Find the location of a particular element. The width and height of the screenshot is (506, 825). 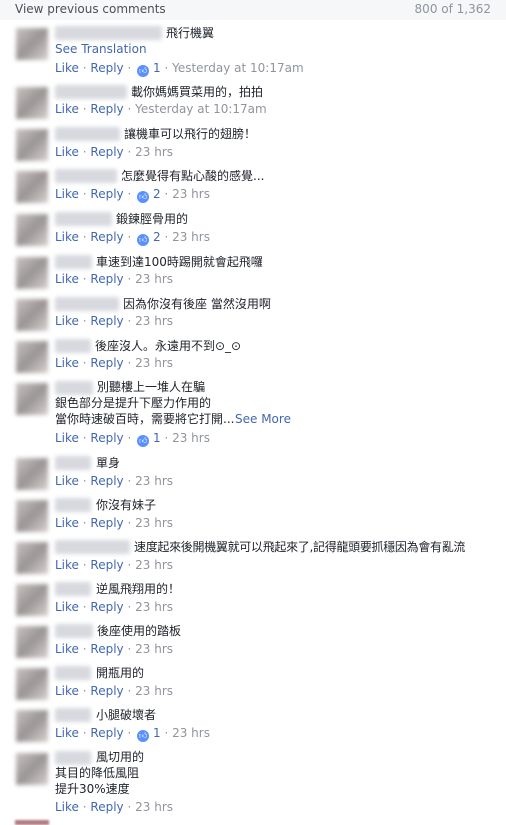

see-more-link: See More is located at coordinates (263, 419).